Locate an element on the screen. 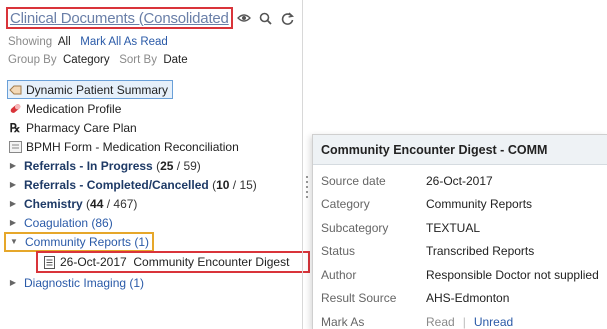  detail-row-result-source: Result Source AHS-Edmonton is located at coordinates (464, 299).